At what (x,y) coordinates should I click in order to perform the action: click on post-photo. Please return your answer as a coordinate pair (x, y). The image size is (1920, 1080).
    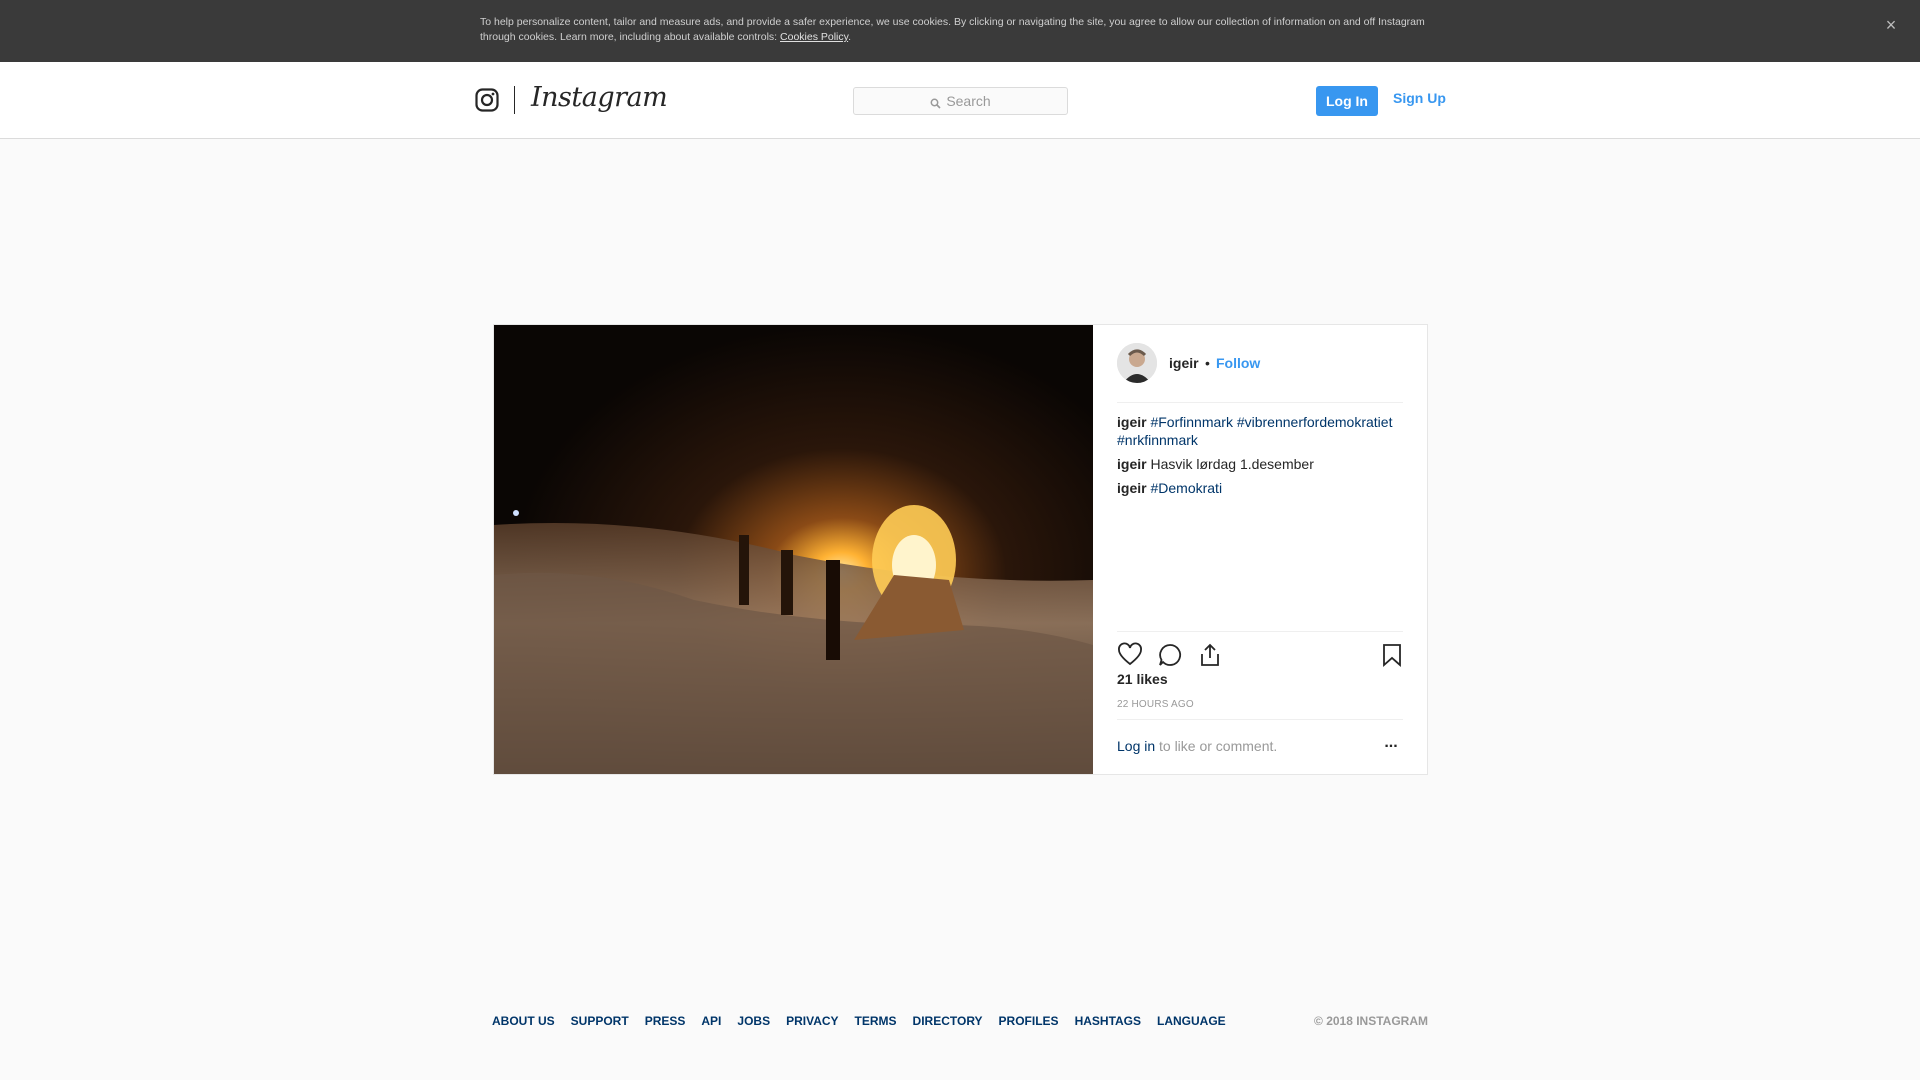
    Looking at the image, I should click on (793, 549).